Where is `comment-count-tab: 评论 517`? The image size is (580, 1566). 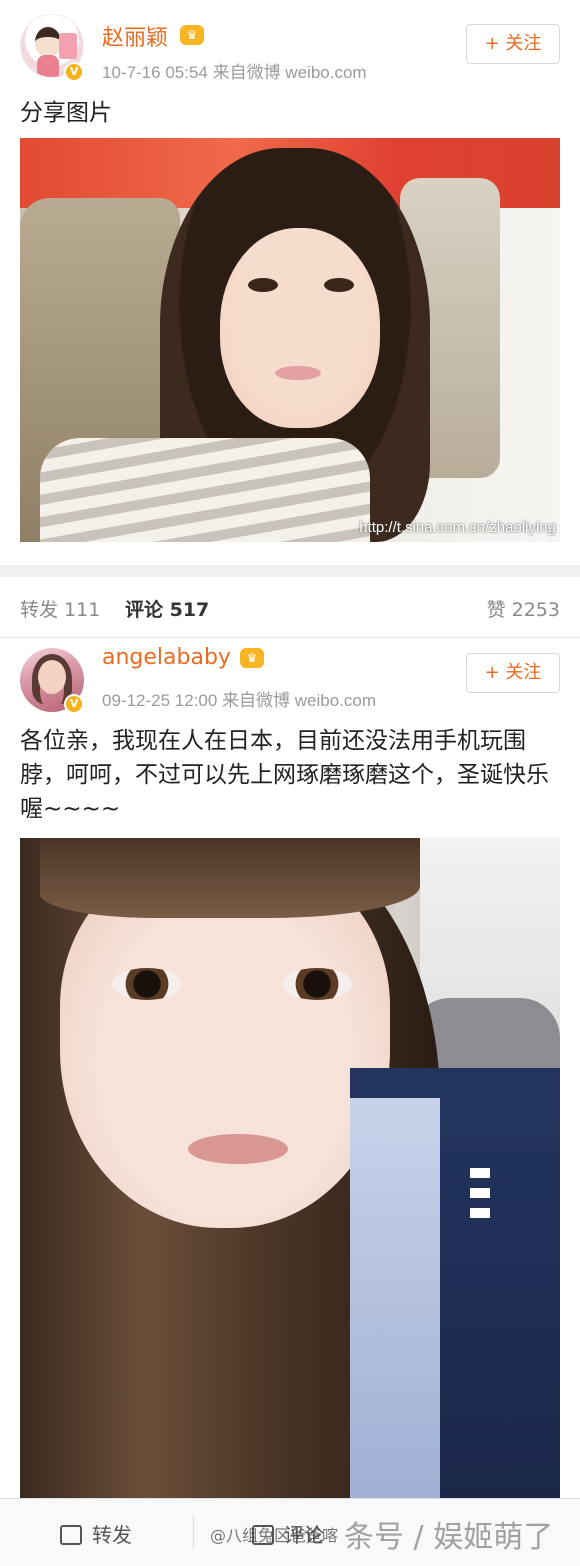
comment-count-tab: 评论 517 is located at coordinates (167, 608).